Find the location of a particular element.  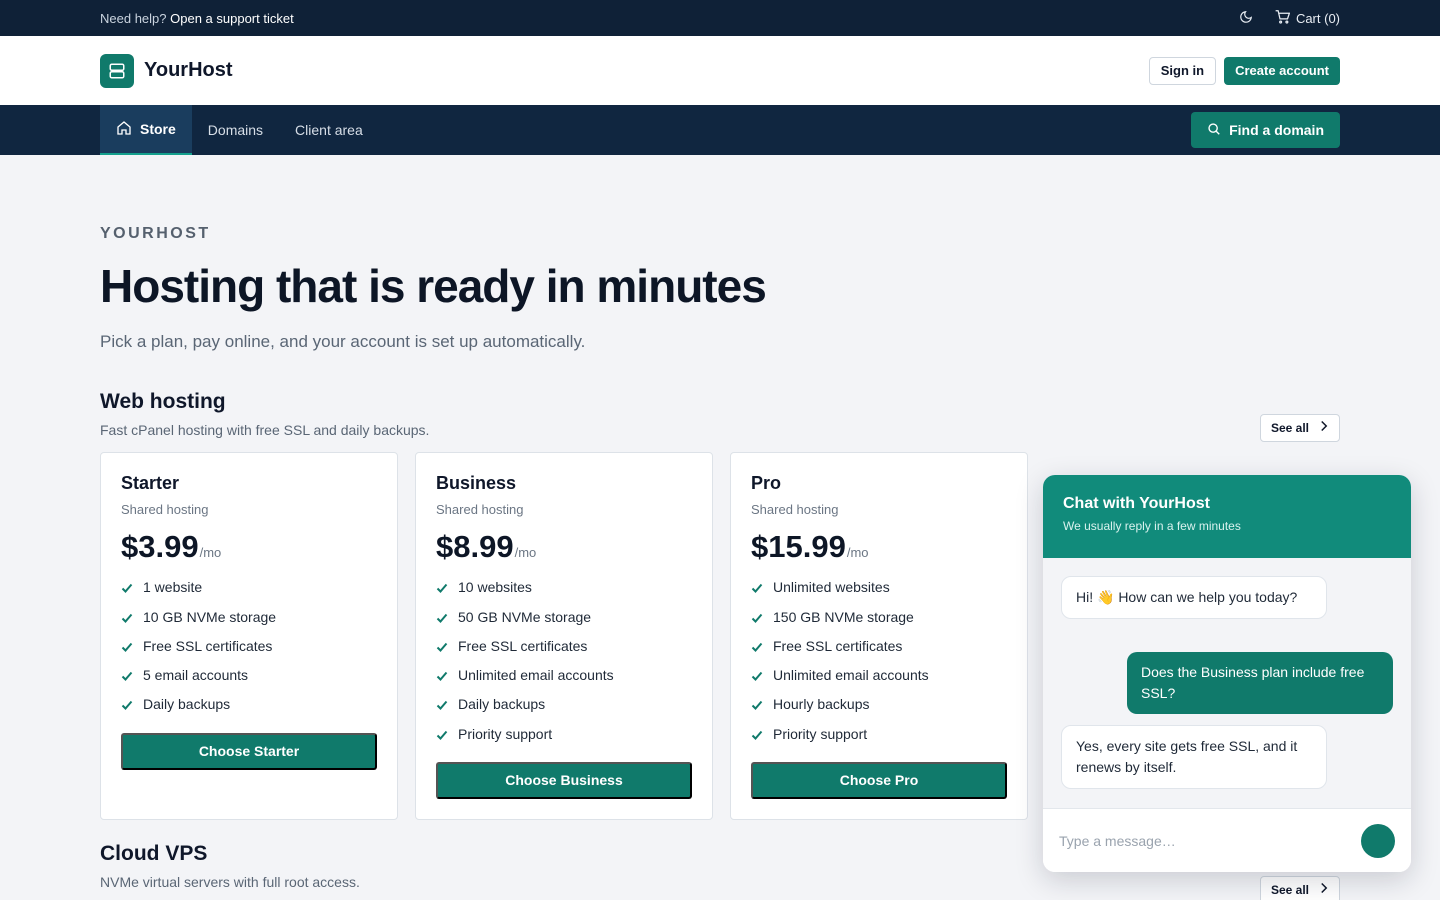

plan-feature: 150 GB NVMe storage is located at coordinates (879, 616).